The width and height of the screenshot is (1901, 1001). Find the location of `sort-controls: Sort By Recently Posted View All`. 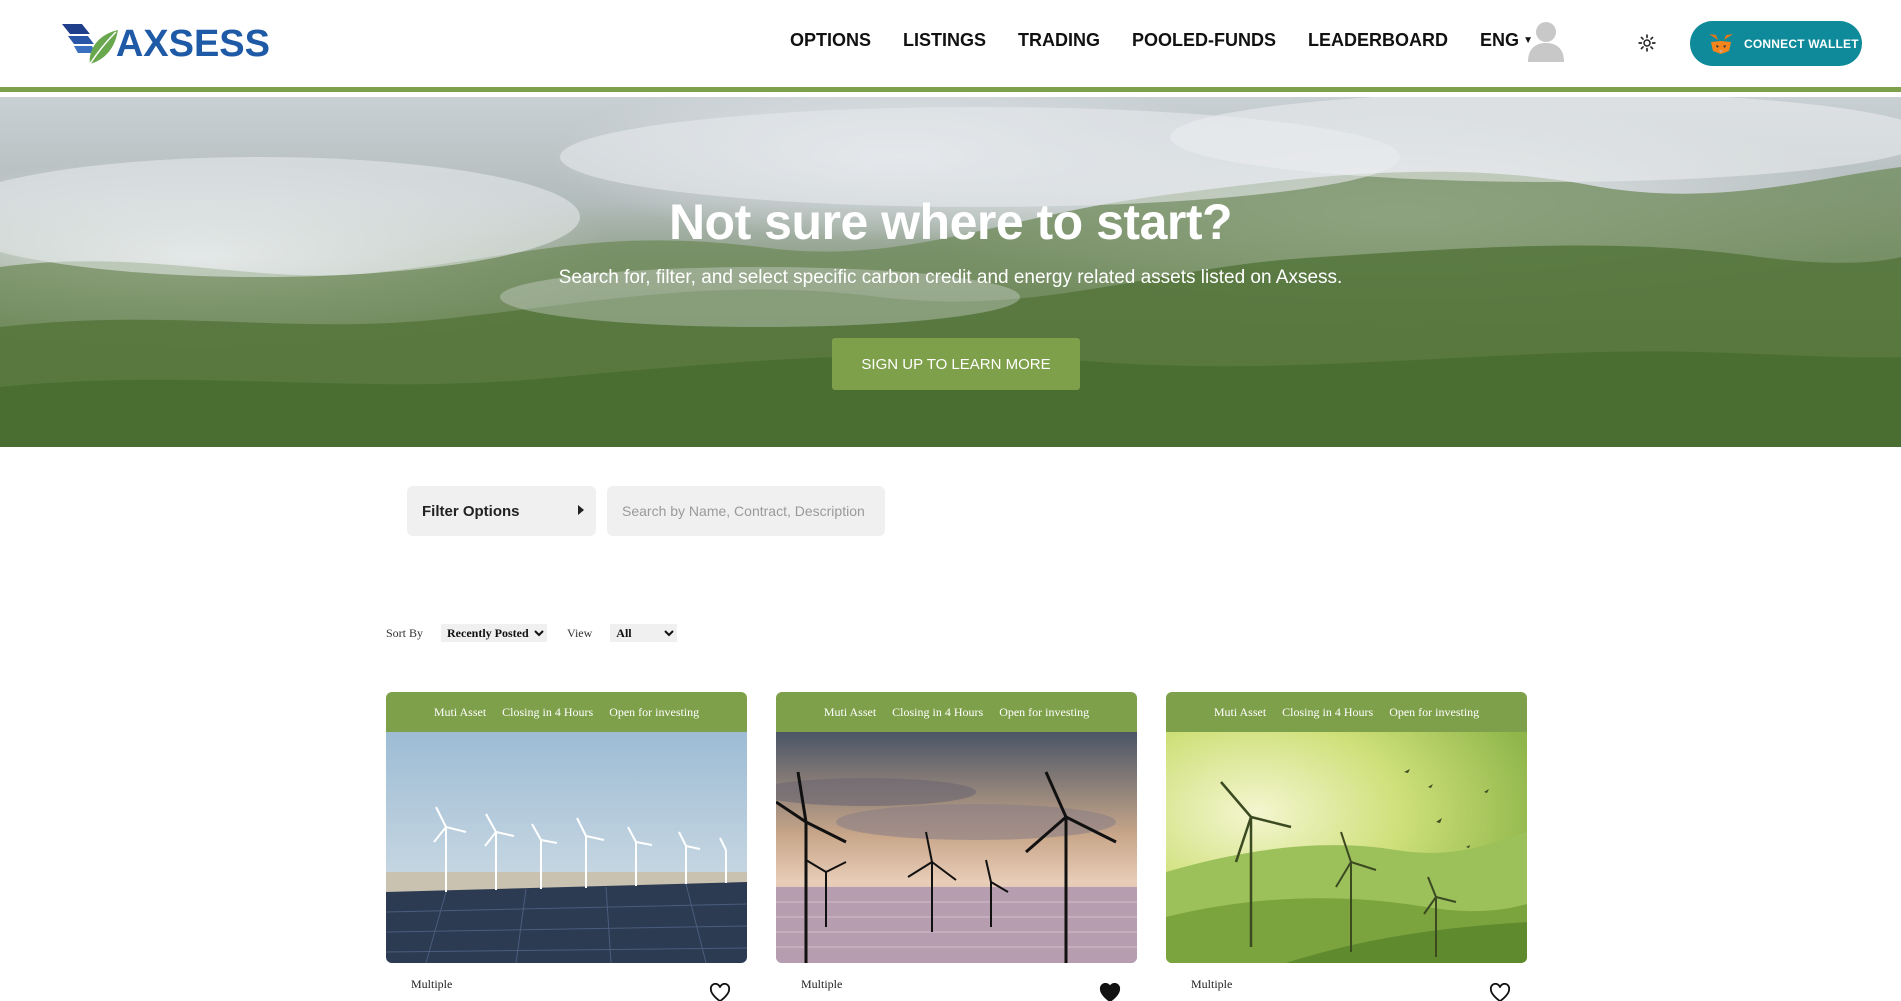

sort-controls: Sort By Recently Posted View All is located at coordinates (541, 633).